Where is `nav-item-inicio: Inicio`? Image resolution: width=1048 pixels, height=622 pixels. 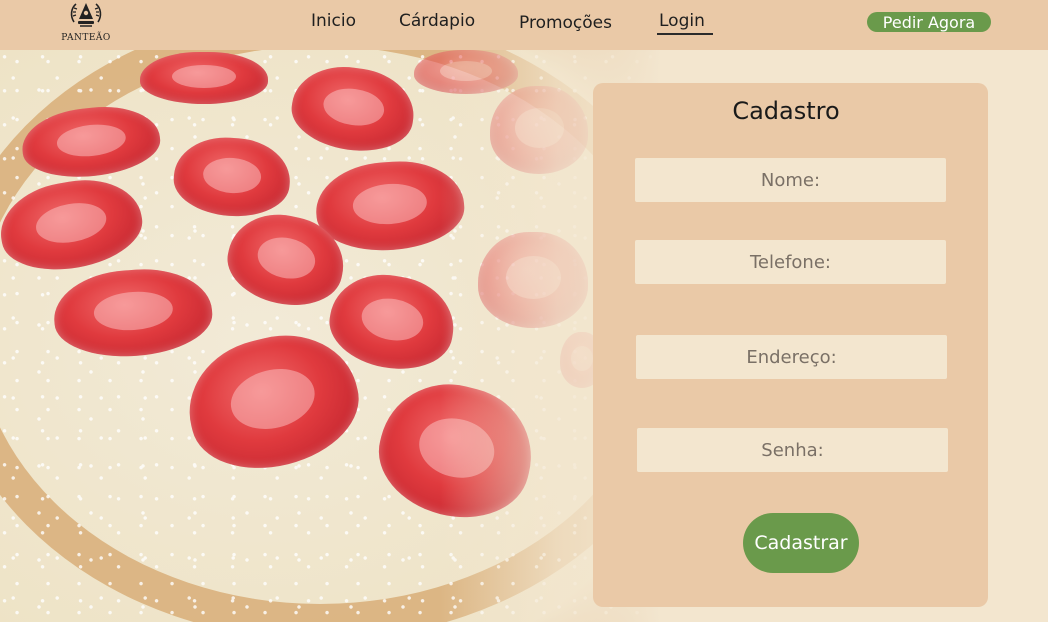 nav-item-inicio: Inicio is located at coordinates (333, 21).